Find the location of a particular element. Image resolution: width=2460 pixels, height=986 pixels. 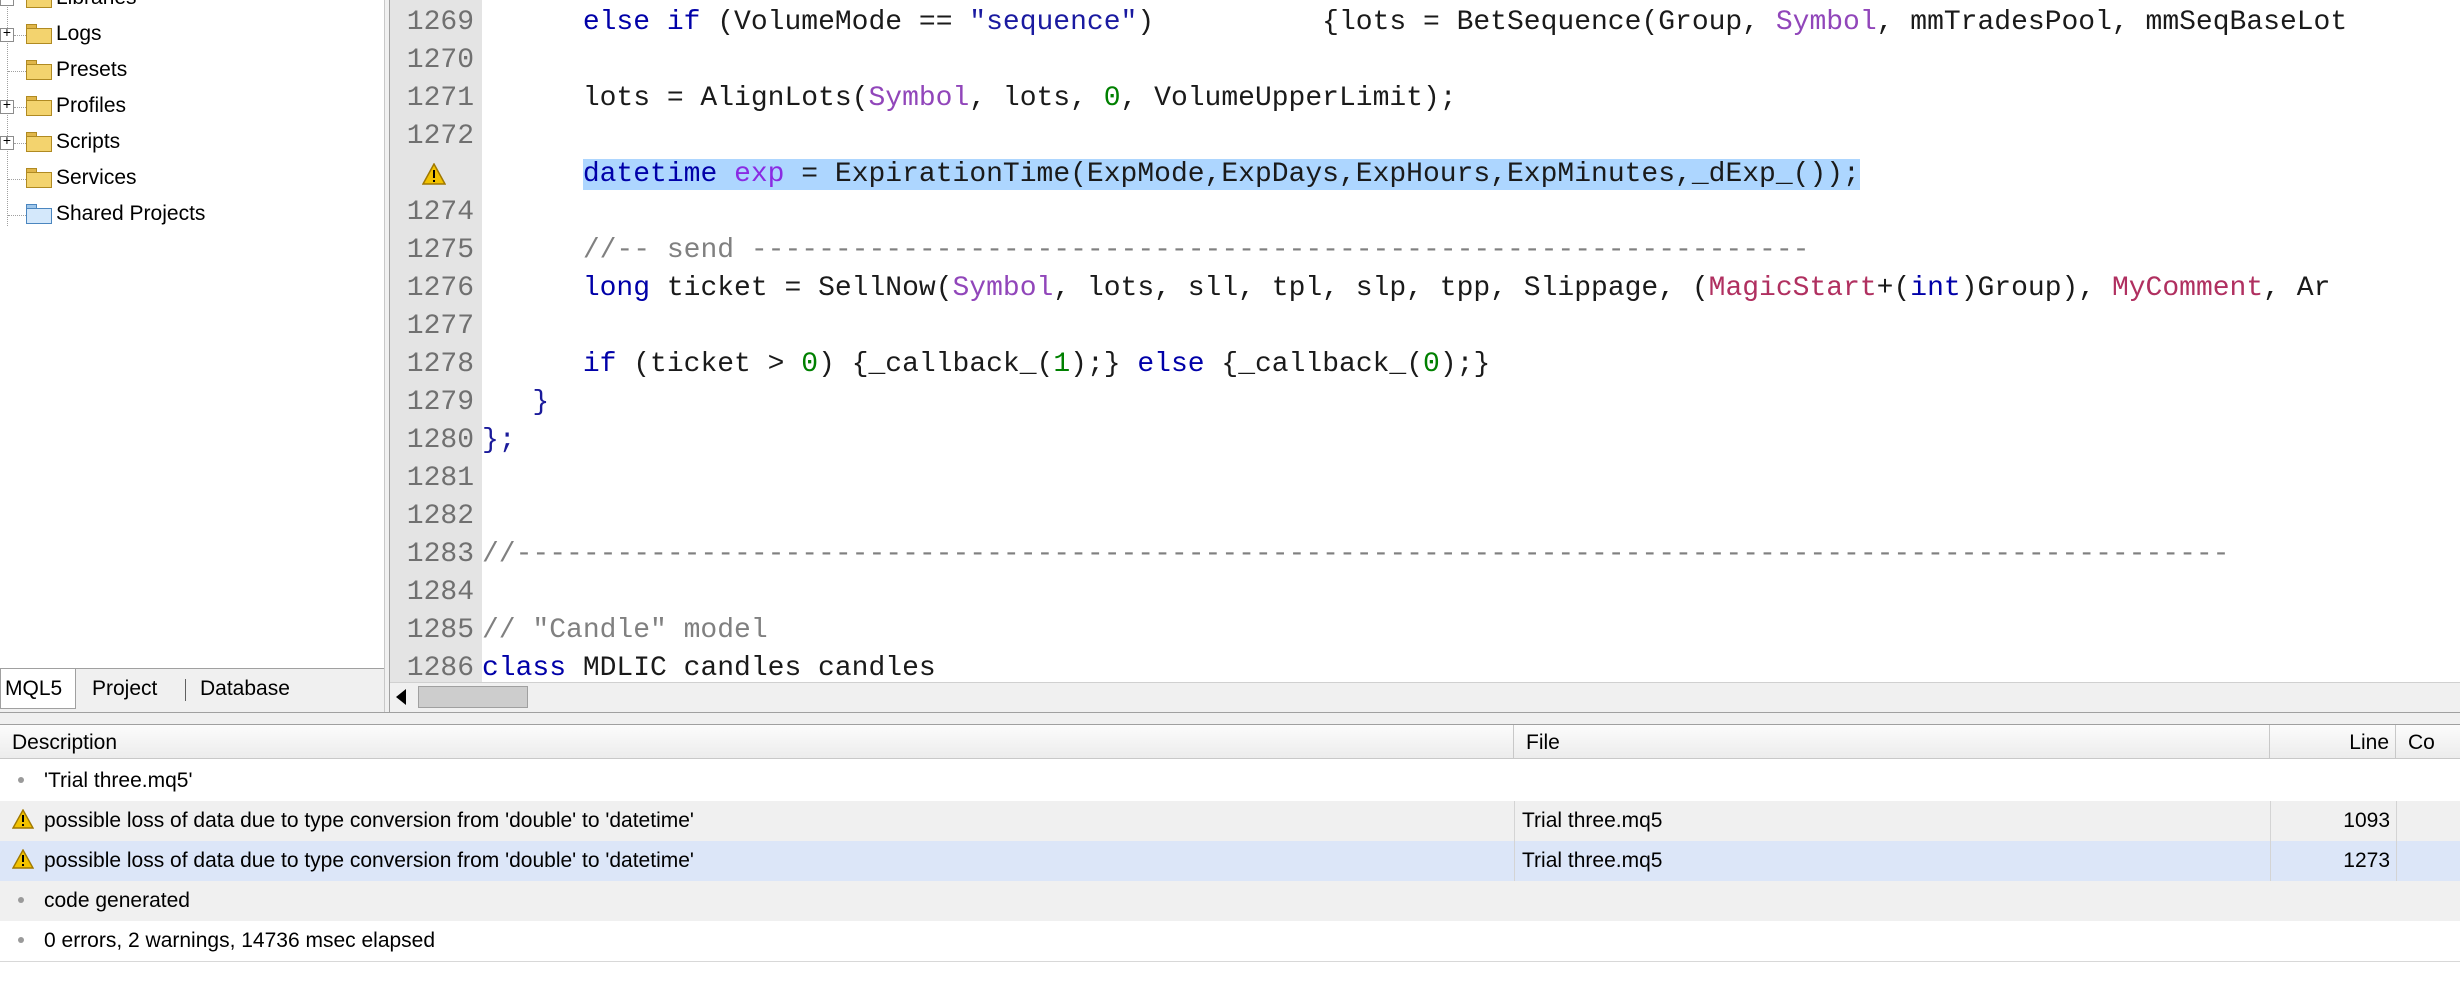

line-number: 1284 is located at coordinates (440, 592).